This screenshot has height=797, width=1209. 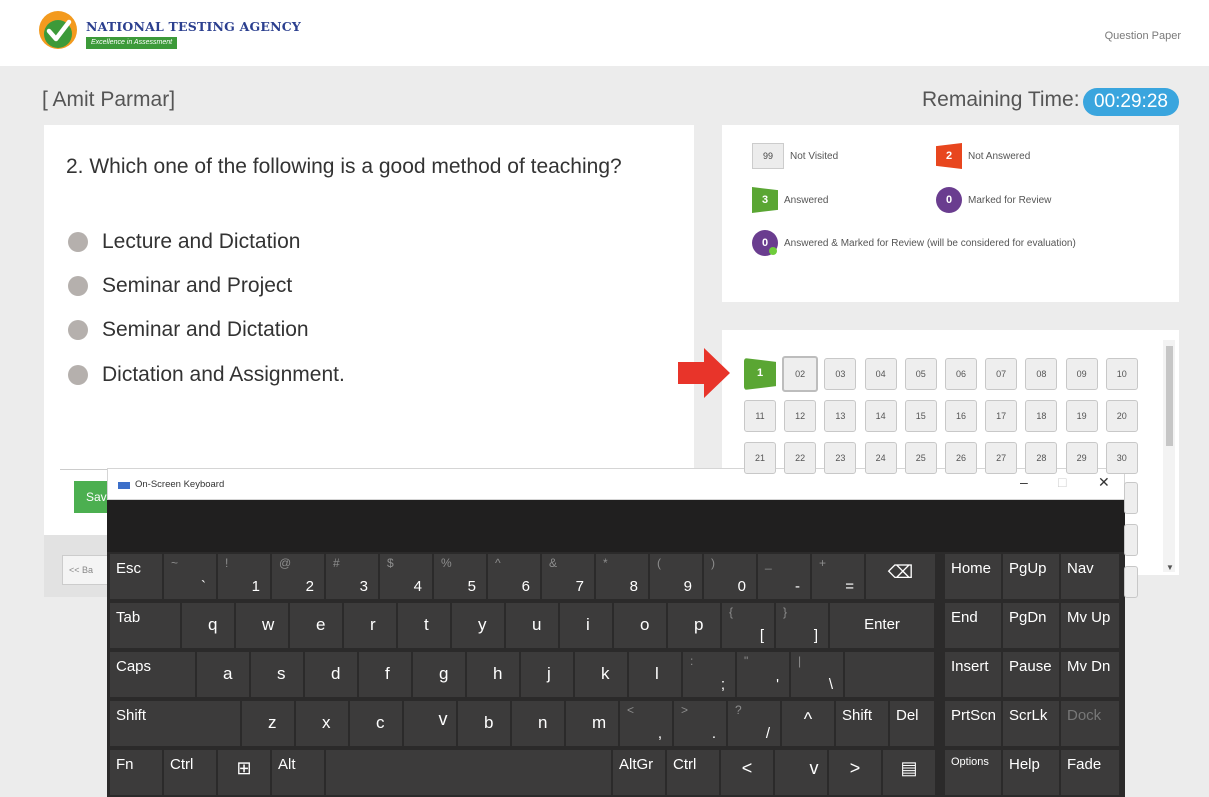 I want to click on question-number-button: 11, so click(x=760, y=416).